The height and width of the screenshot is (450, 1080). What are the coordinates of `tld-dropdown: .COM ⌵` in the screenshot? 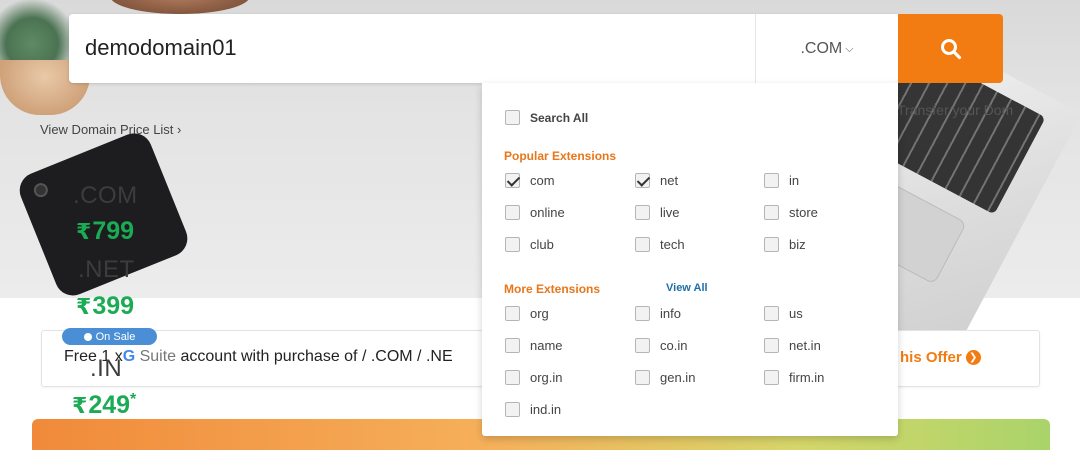 It's located at (826, 48).